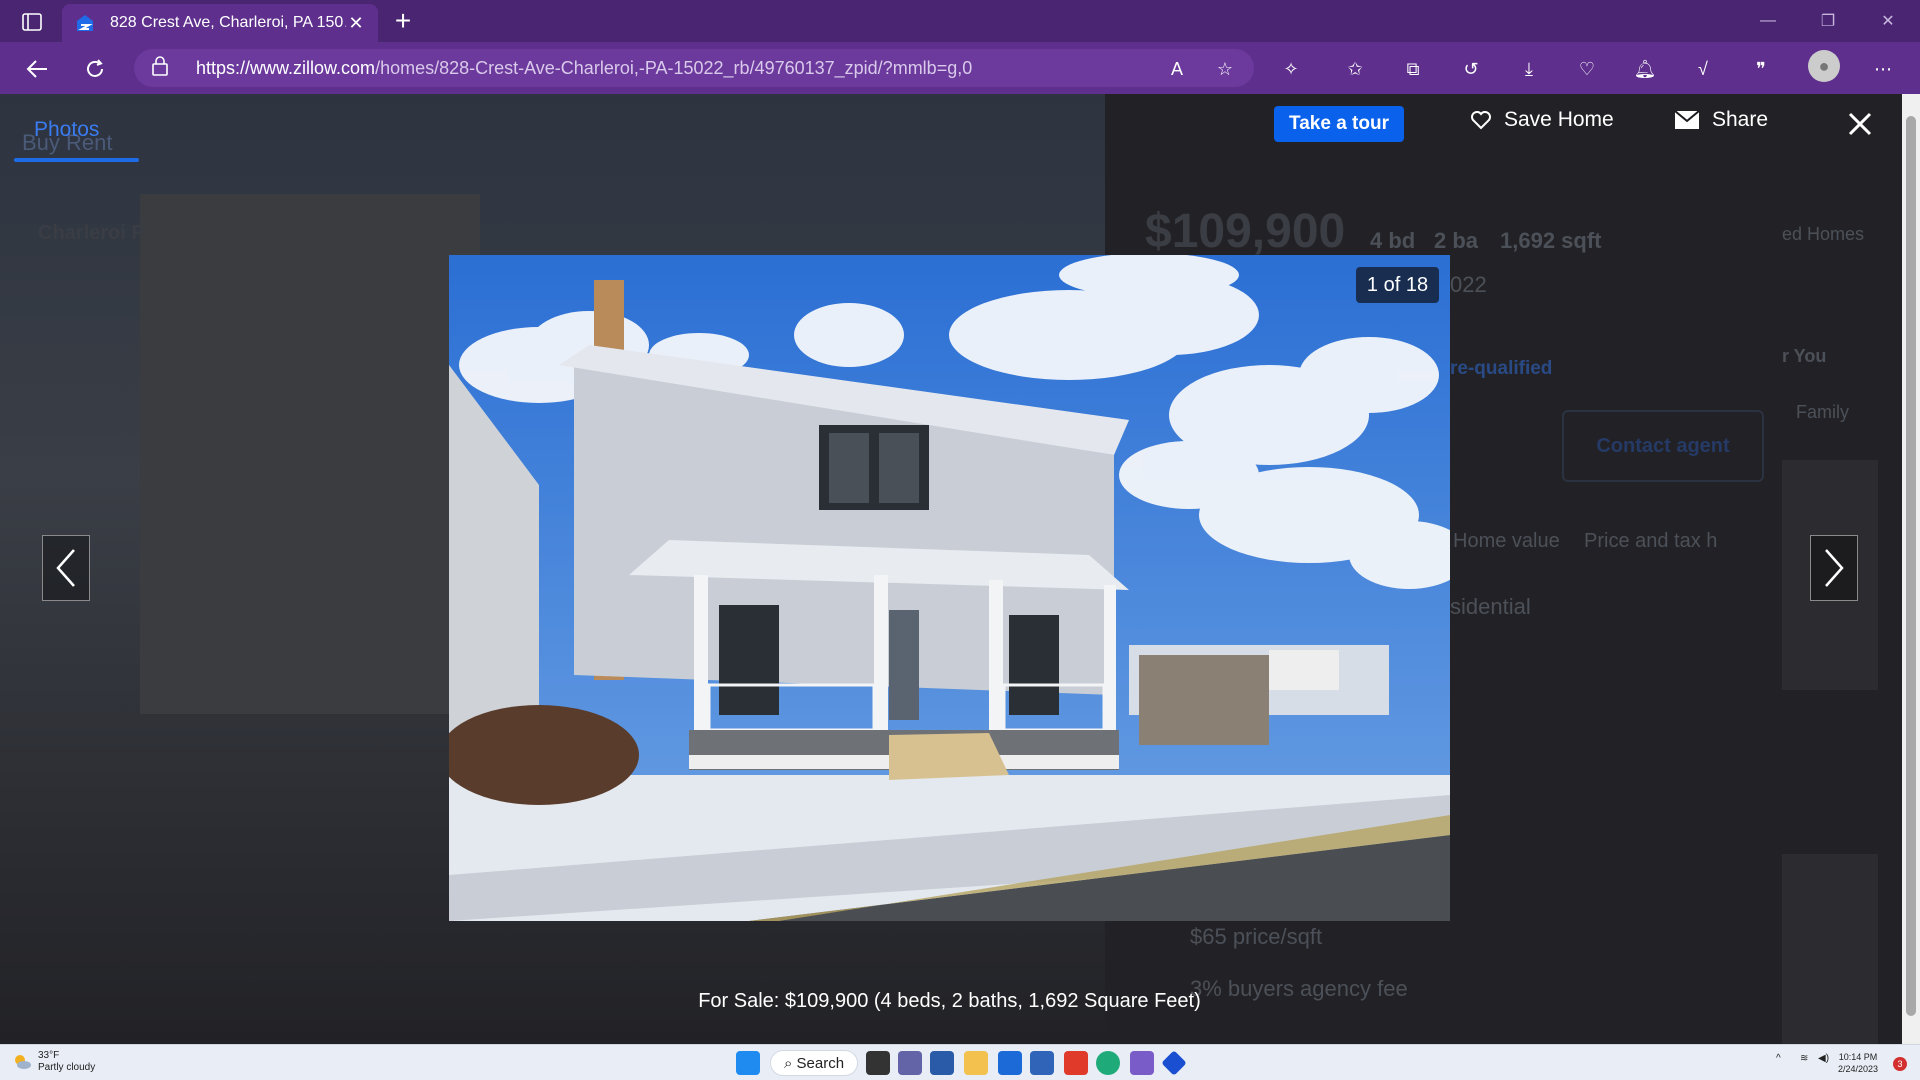 This screenshot has height=1080, width=1920. I want to click on save-home-button: Save Home, so click(1542, 120).